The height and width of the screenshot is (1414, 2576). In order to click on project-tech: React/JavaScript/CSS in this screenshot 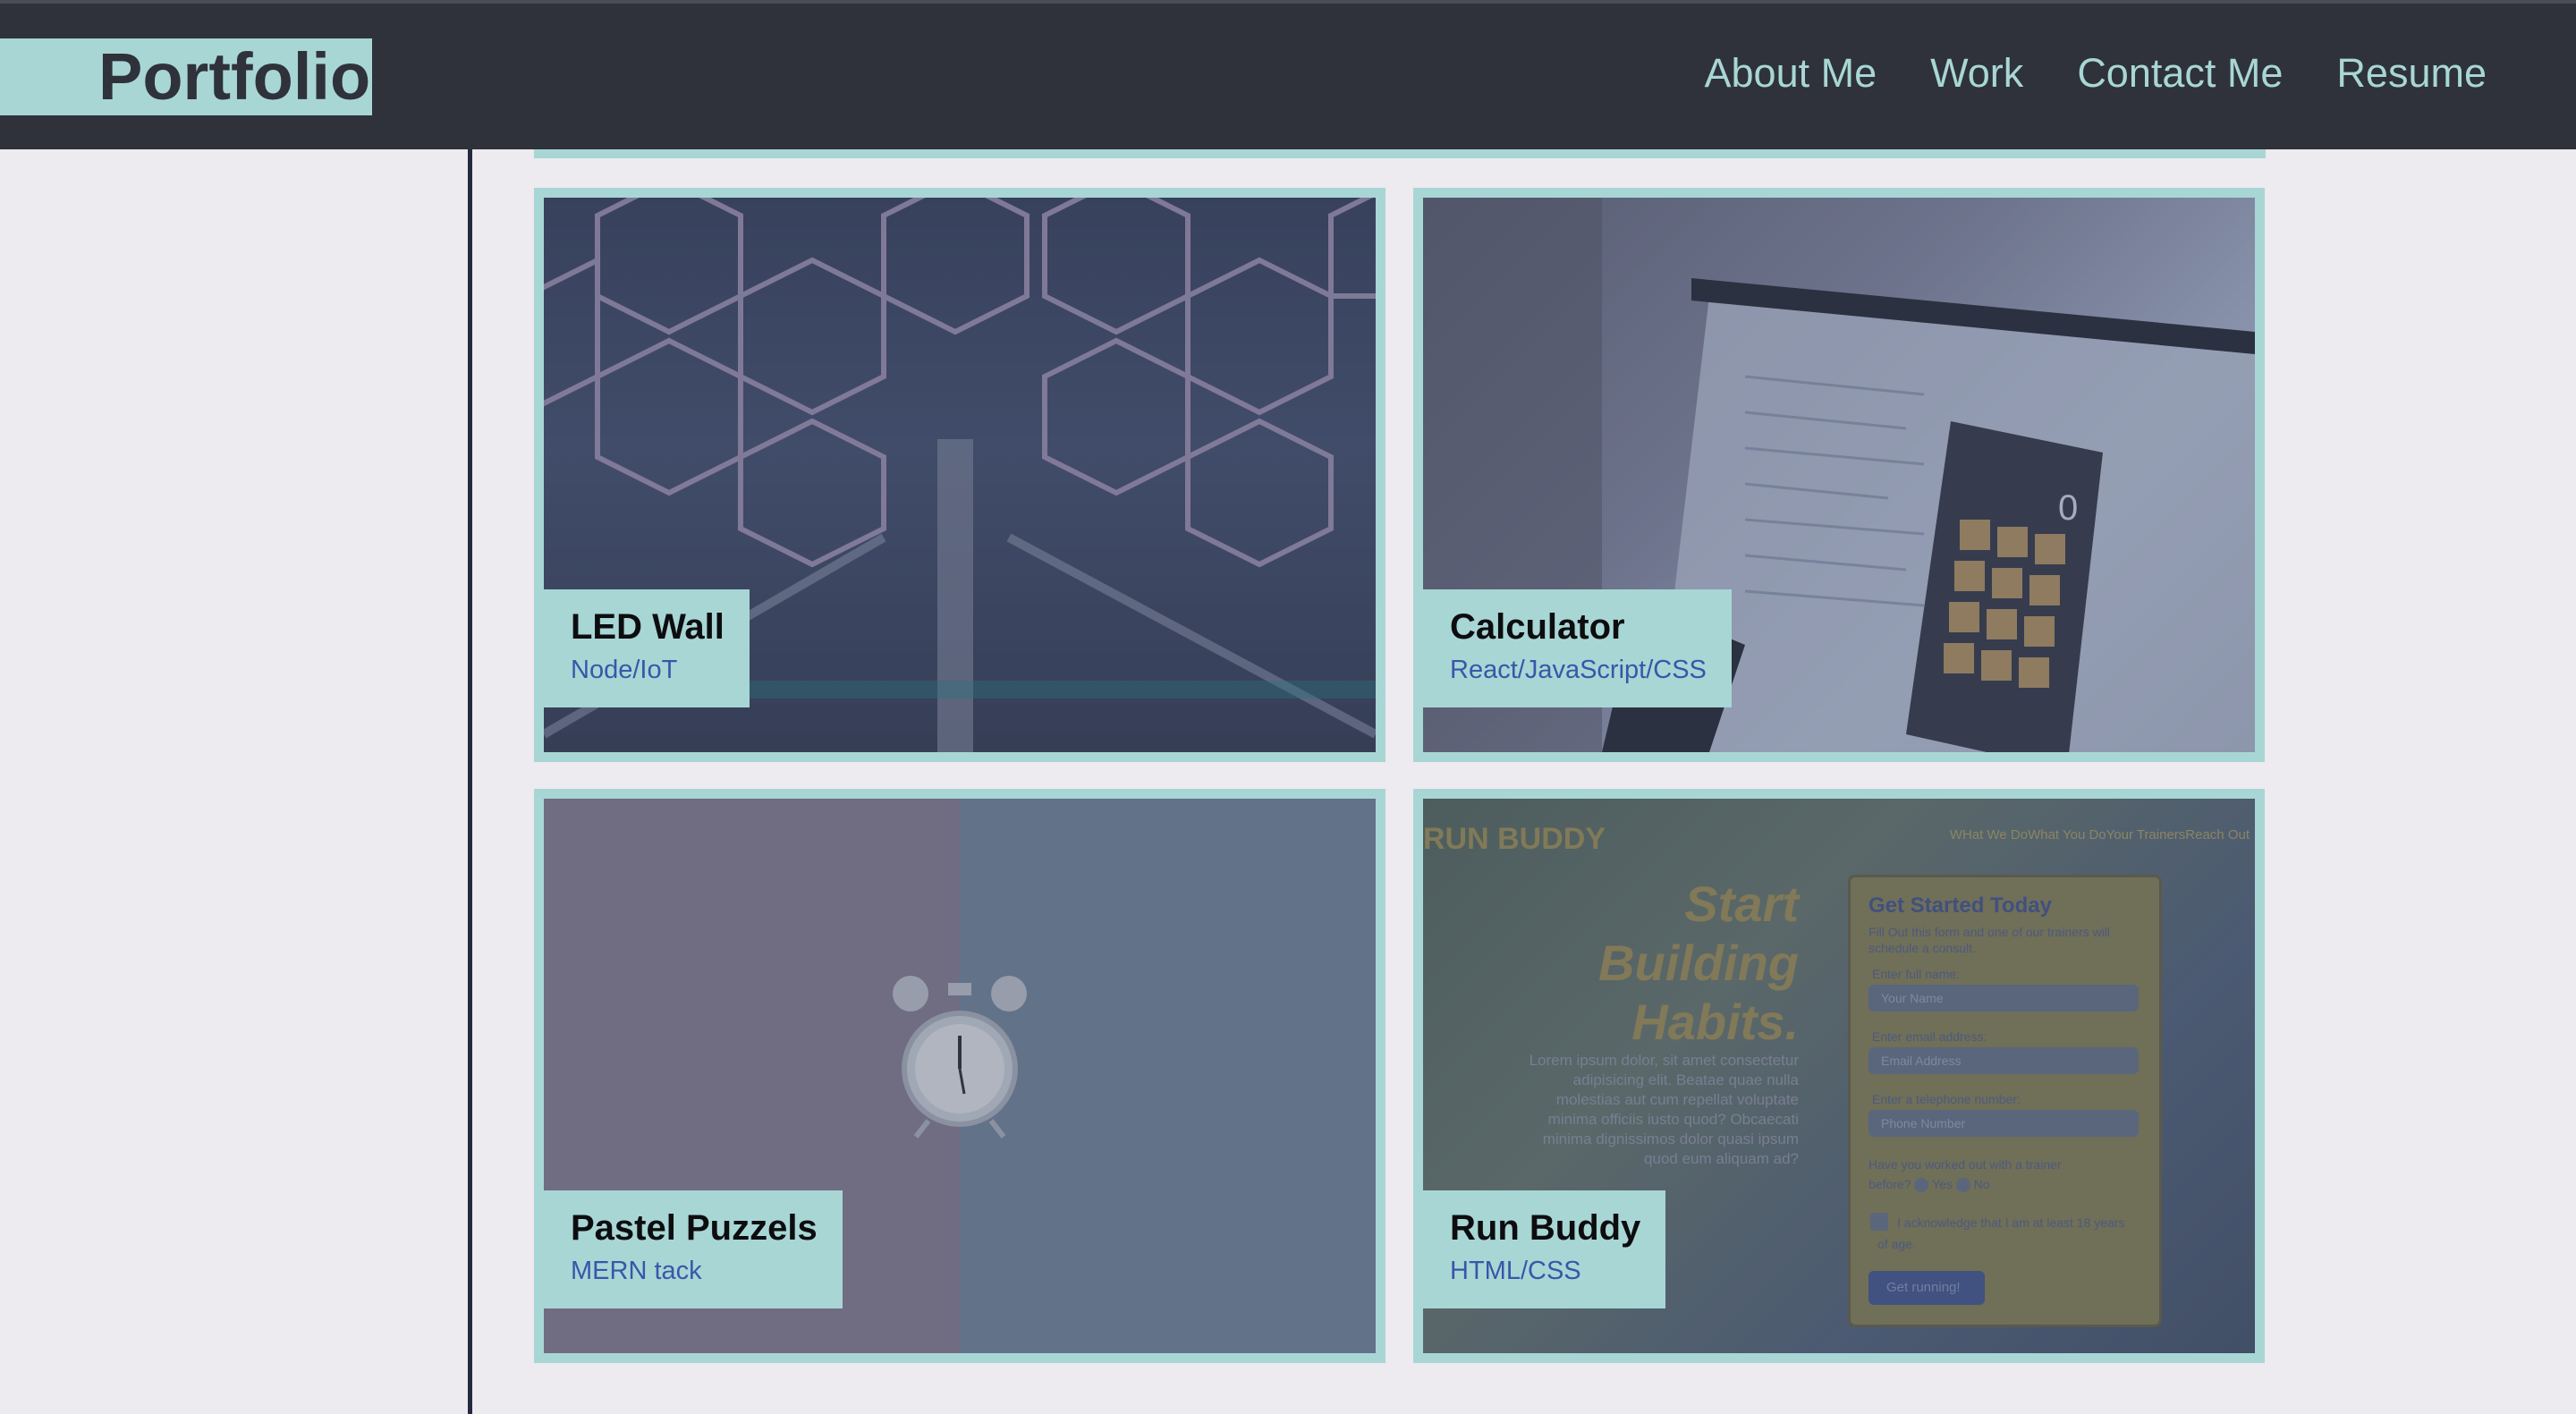, I will do `click(1578, 670)`.